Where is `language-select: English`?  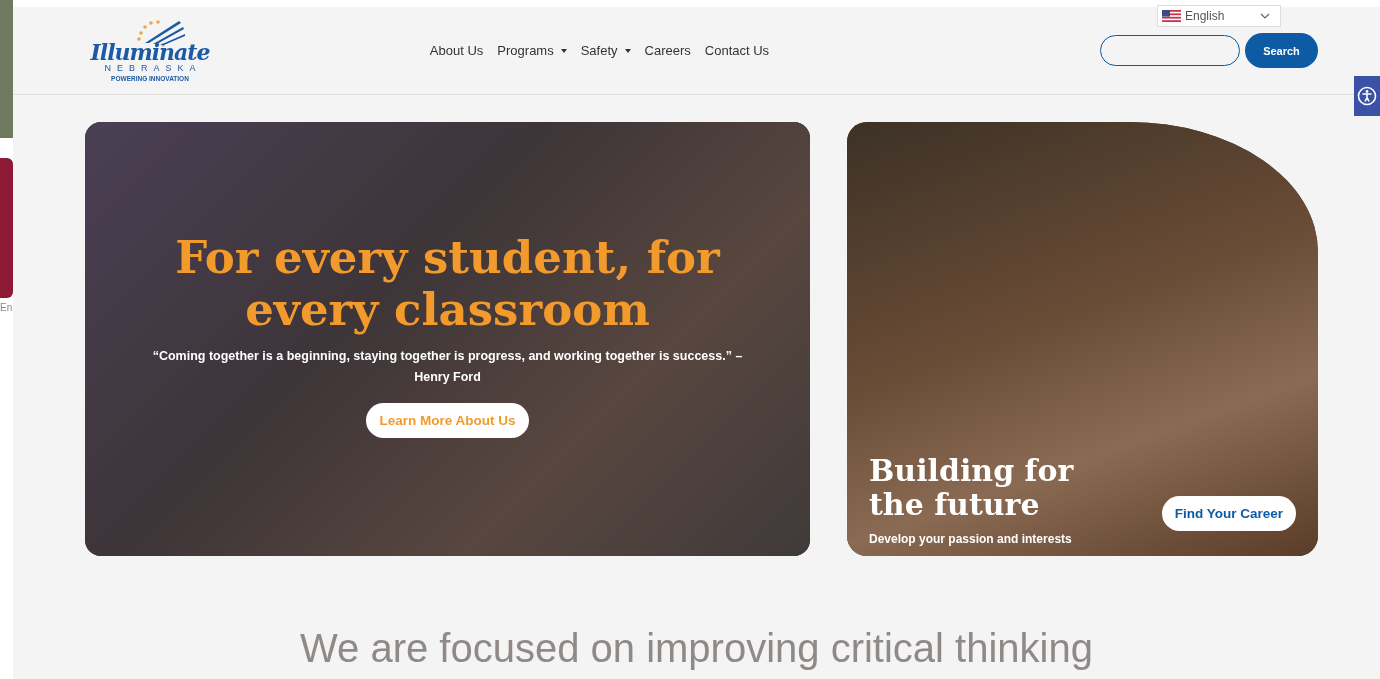
language-select: English is located at coordinates (1219, 16).